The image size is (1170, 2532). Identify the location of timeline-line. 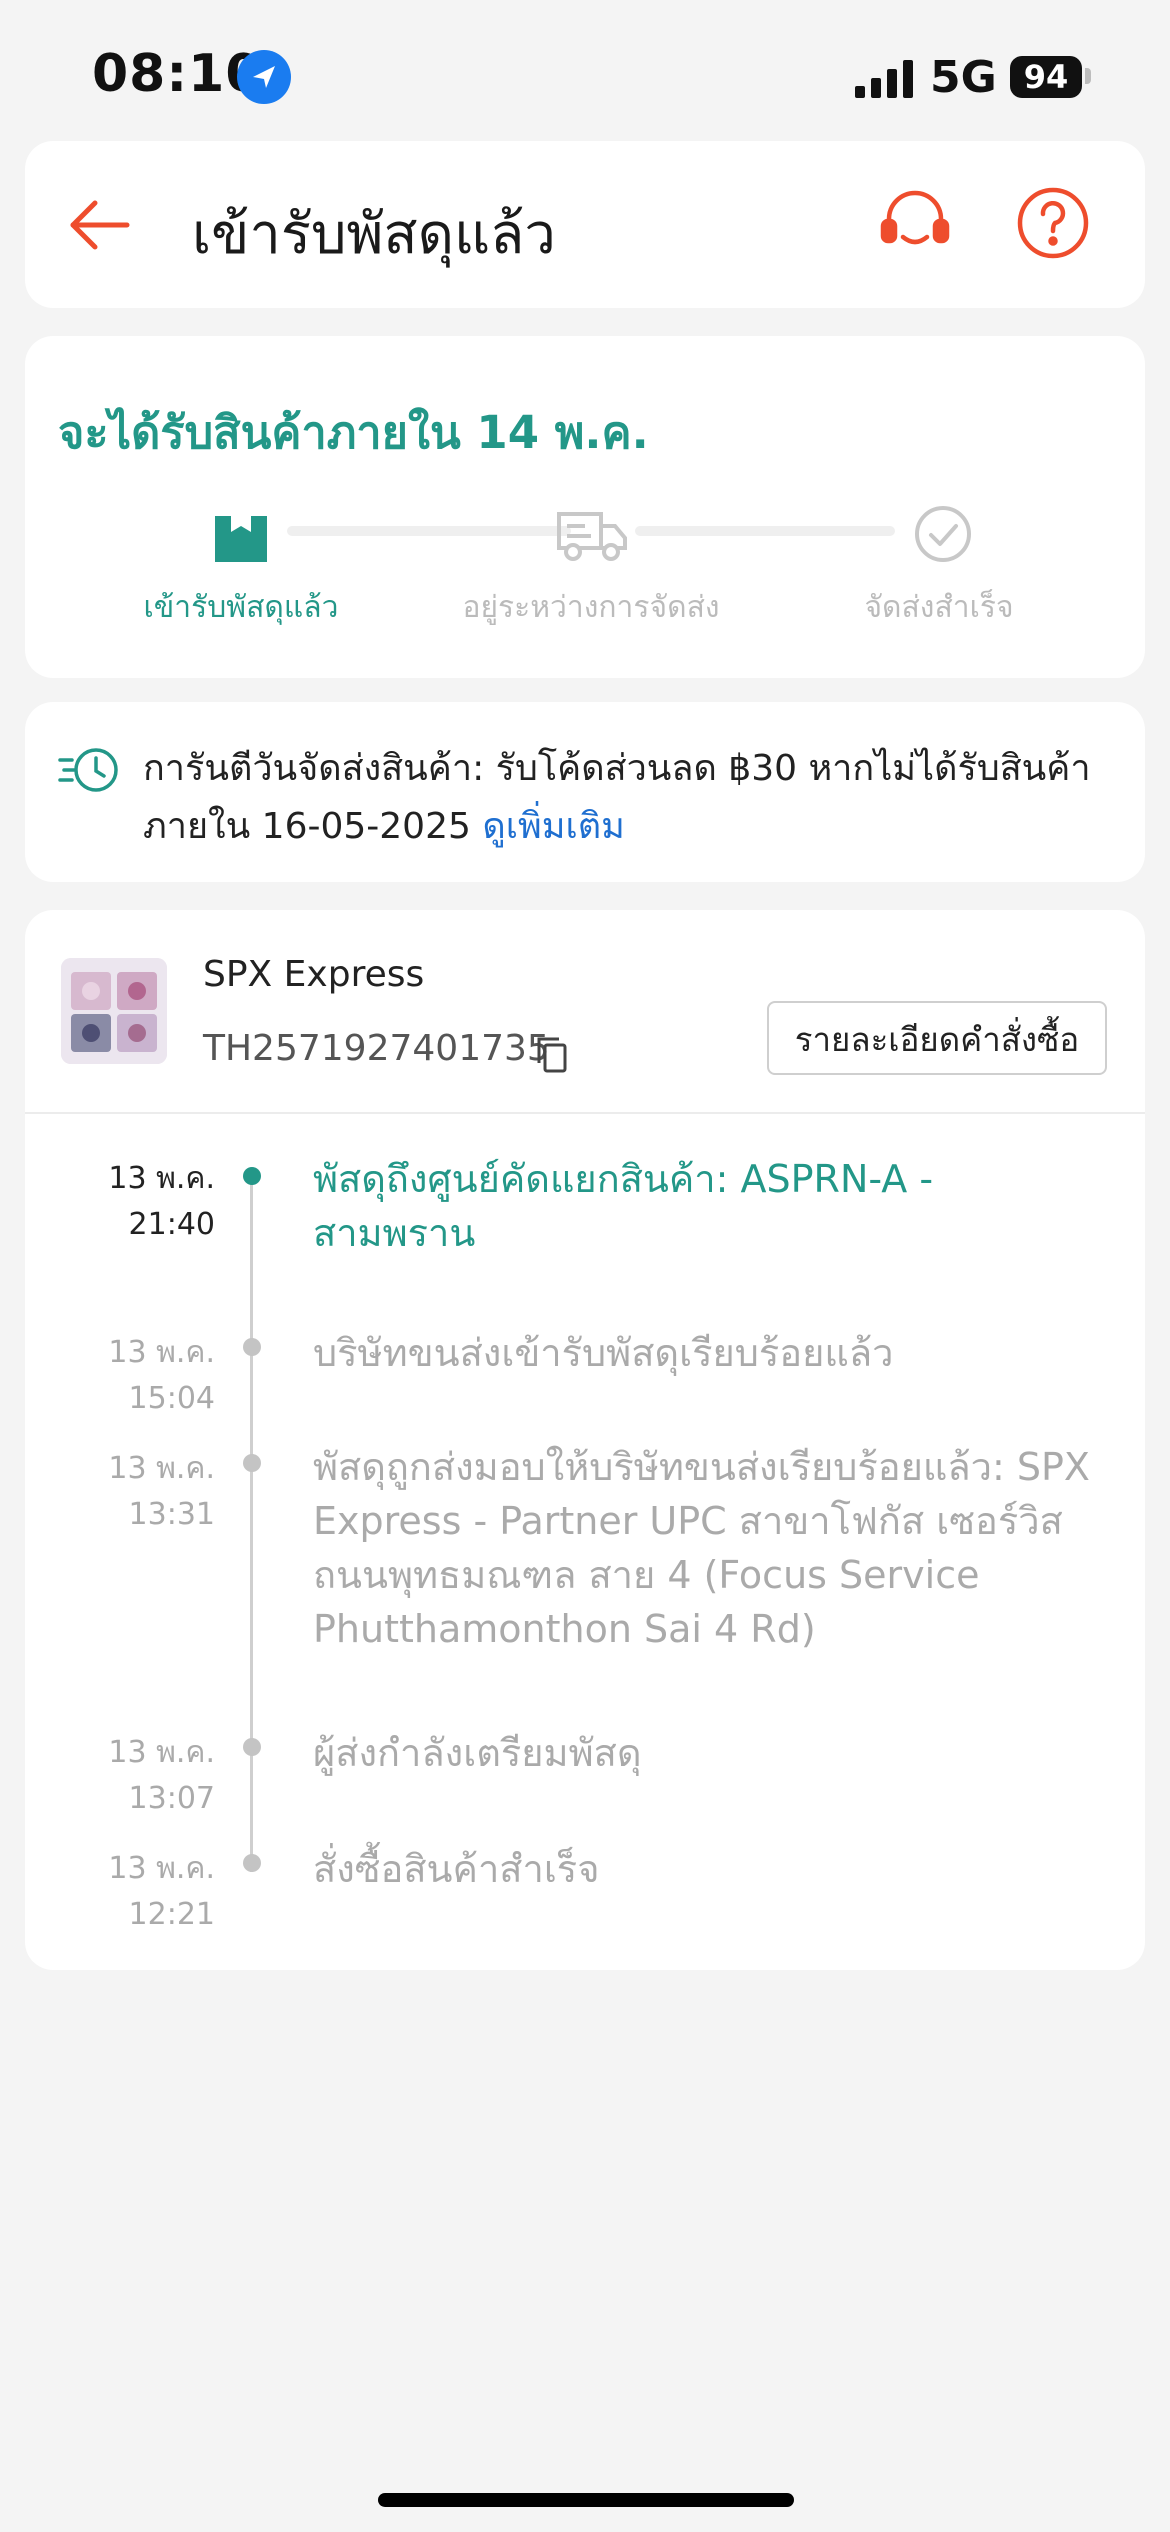
(251, 1522).